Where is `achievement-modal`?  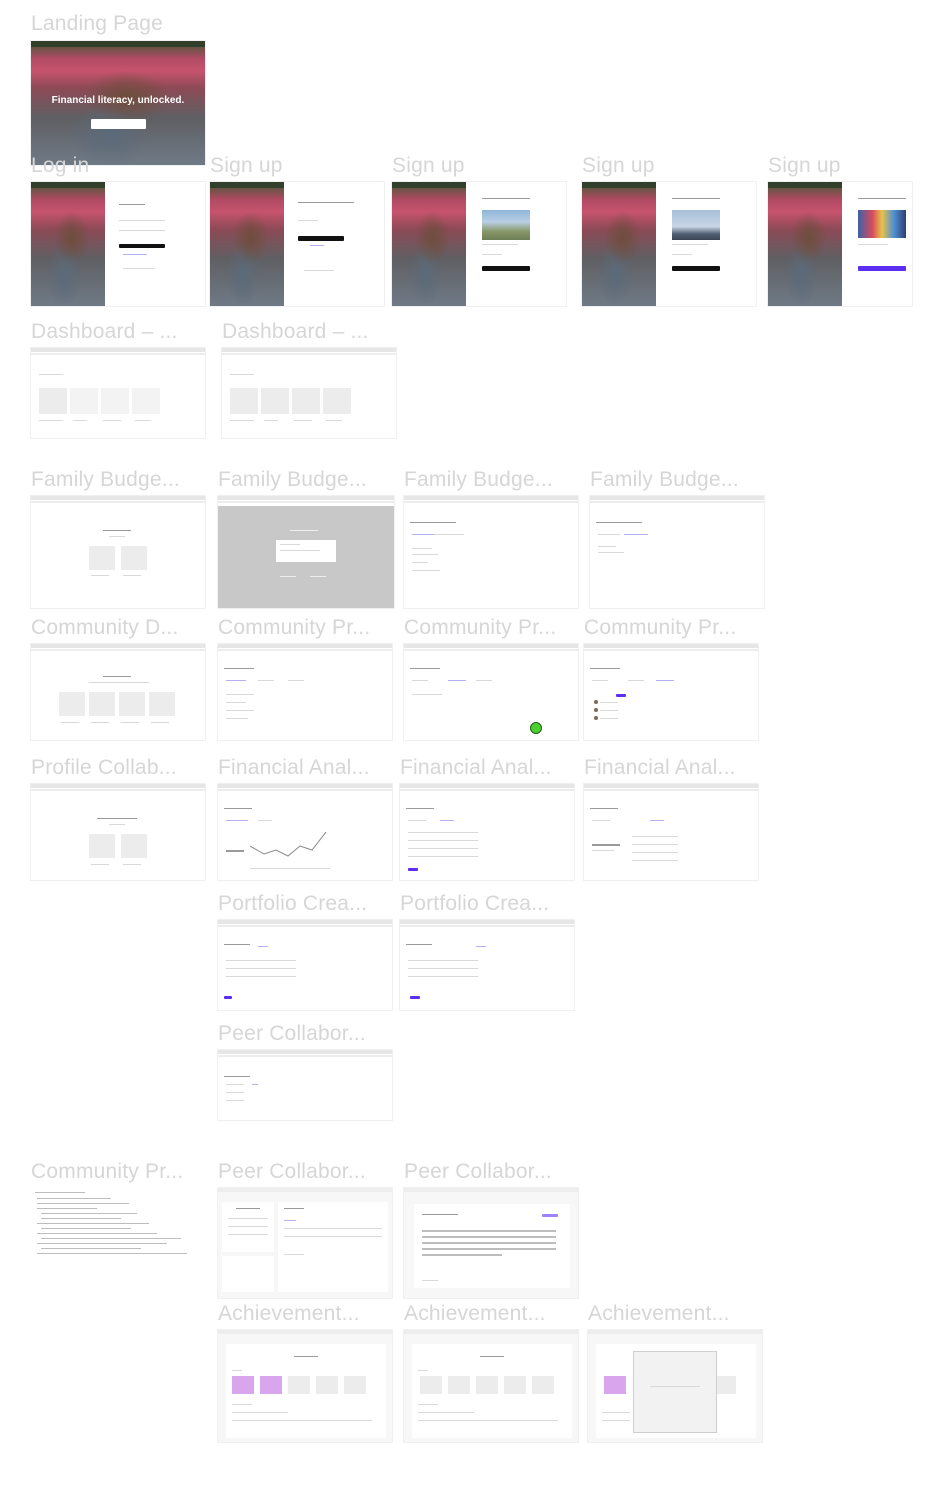
achievement-modal is located at coordinates (675, 1392).